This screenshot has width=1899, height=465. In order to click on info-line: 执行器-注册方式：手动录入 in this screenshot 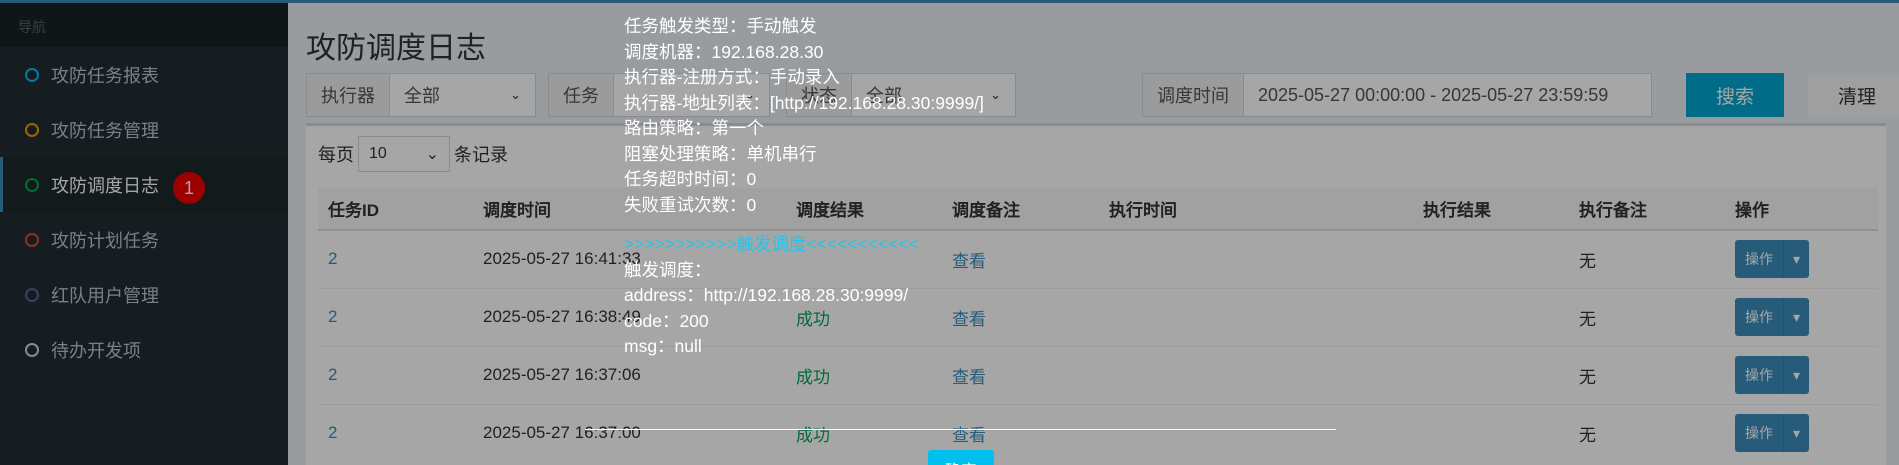, I will do `click(732, 77)`.